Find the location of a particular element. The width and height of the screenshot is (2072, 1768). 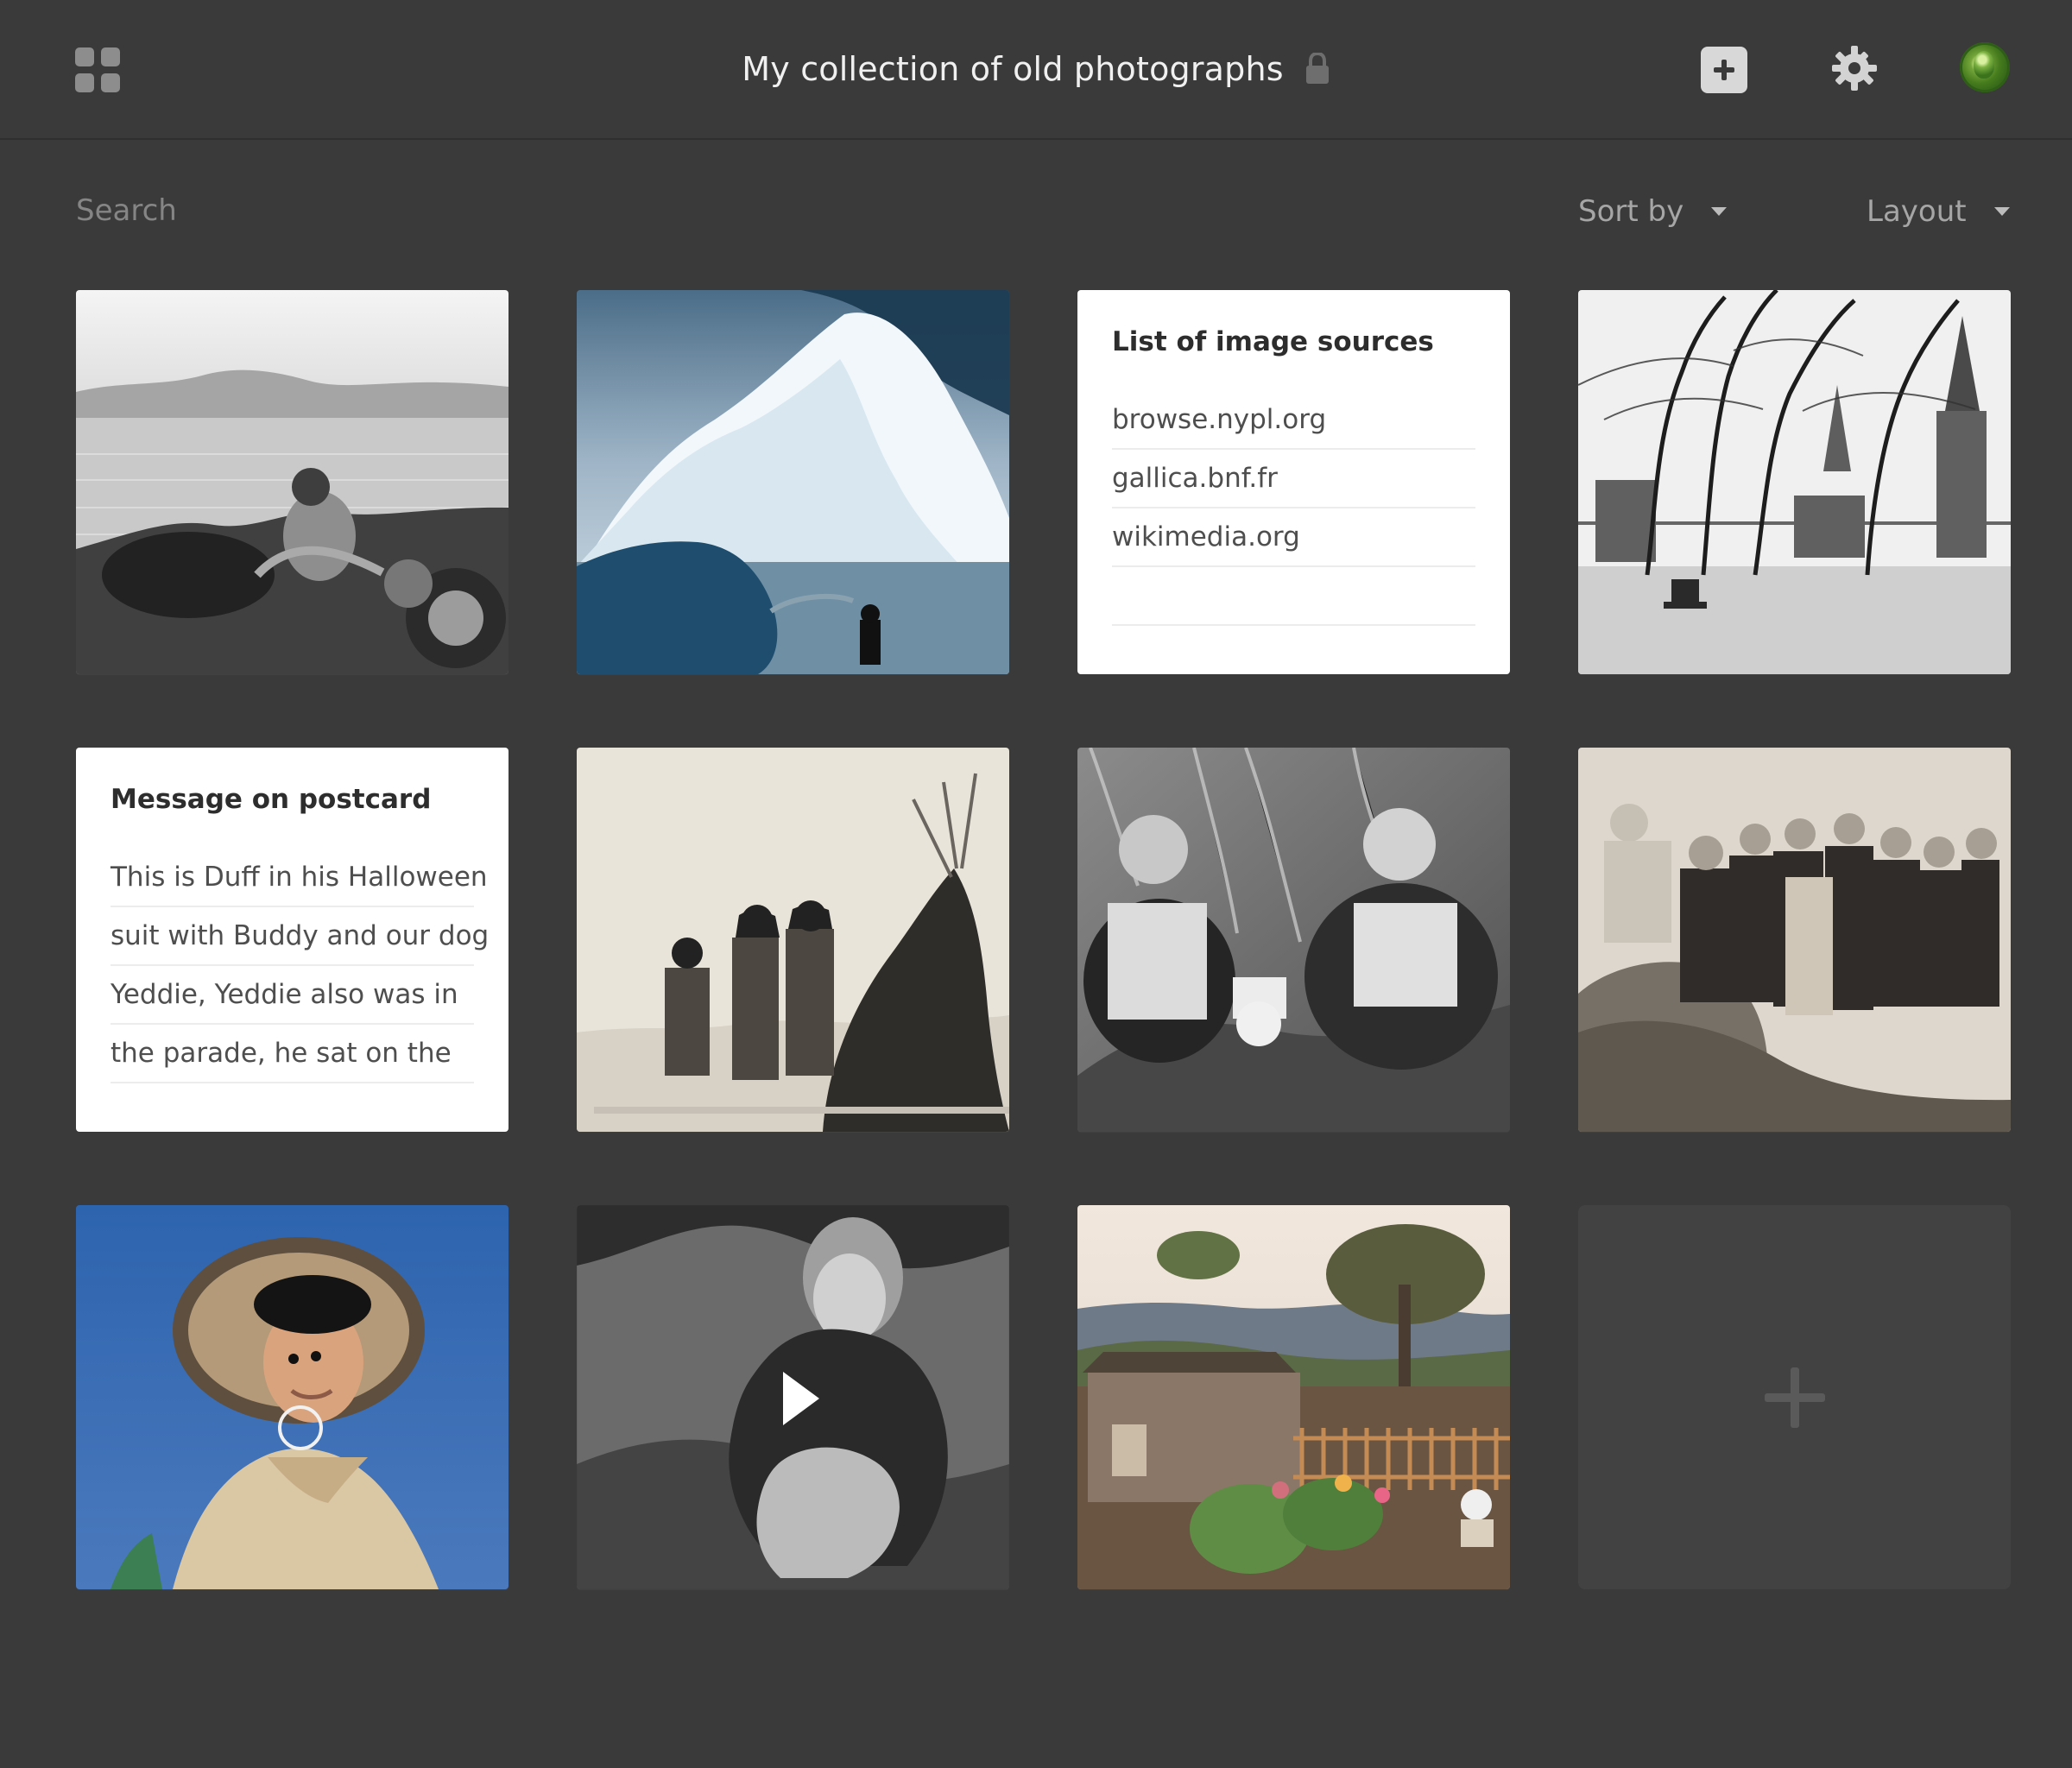

note-line: Yeddie, Yeddie also was in is located at coordinates (292, 995).